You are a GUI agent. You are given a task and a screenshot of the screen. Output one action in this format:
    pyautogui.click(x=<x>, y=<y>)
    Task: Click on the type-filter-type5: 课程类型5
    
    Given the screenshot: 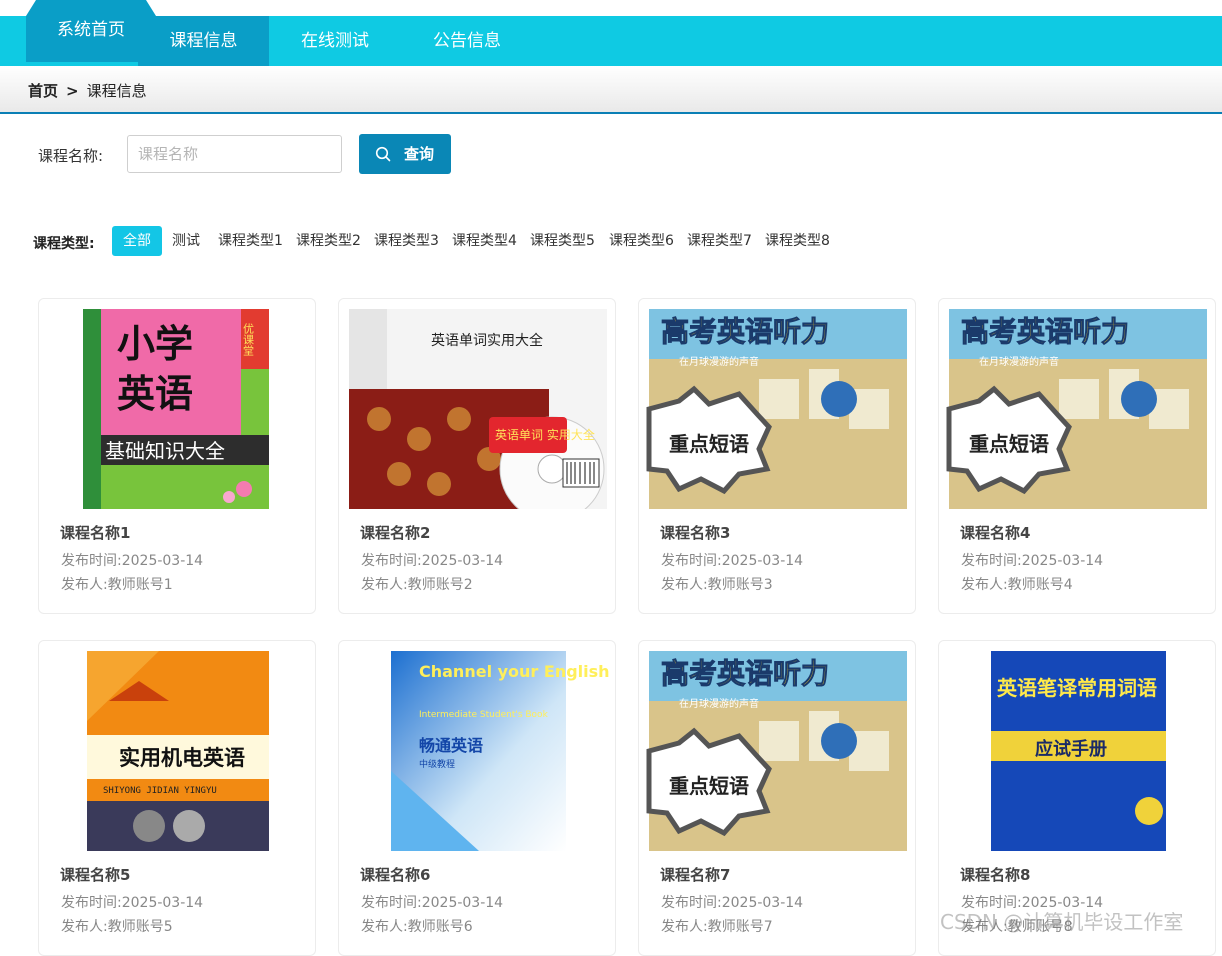 What is the action you would take?
    pyautogui.click(x=562, y=241)
    